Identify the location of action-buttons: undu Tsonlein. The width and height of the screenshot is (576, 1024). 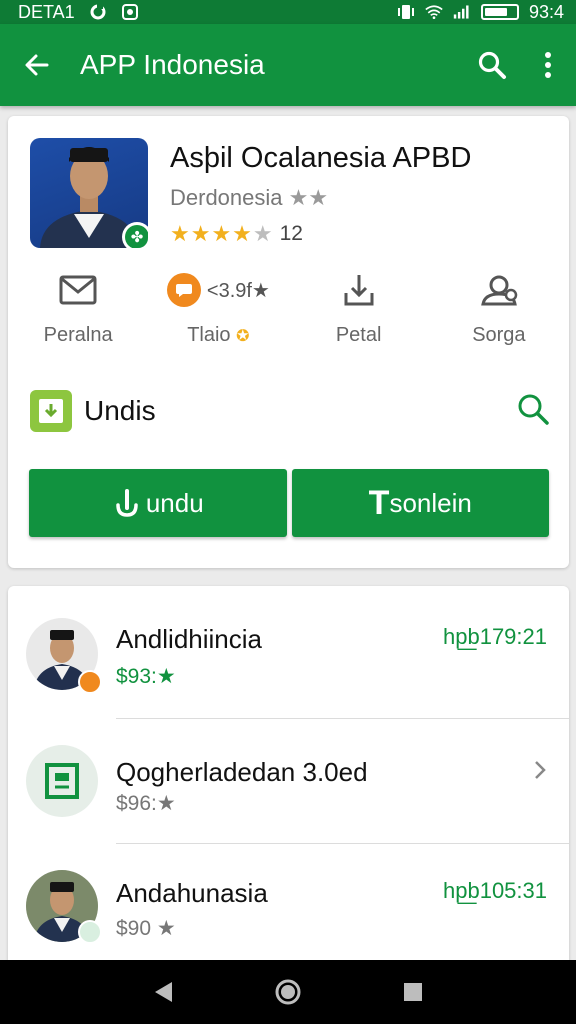
(289, 503).